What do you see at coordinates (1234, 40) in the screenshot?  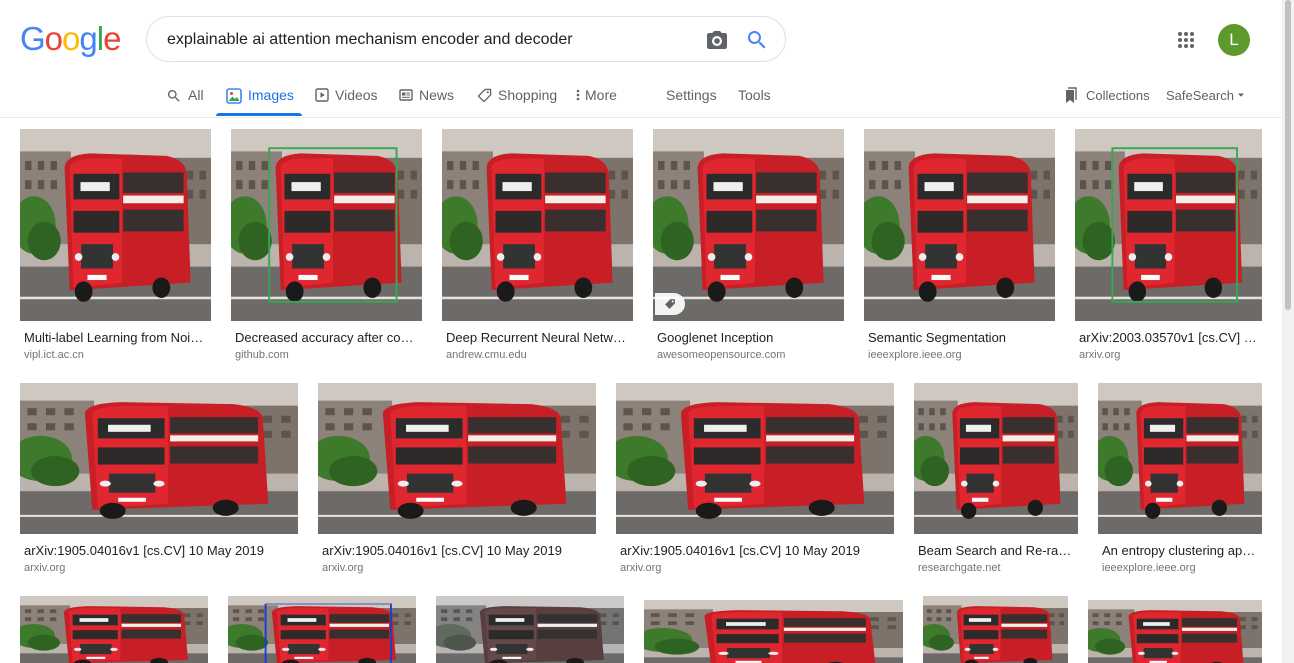 I see `avatar: L` at bounding box center [1234, 40].